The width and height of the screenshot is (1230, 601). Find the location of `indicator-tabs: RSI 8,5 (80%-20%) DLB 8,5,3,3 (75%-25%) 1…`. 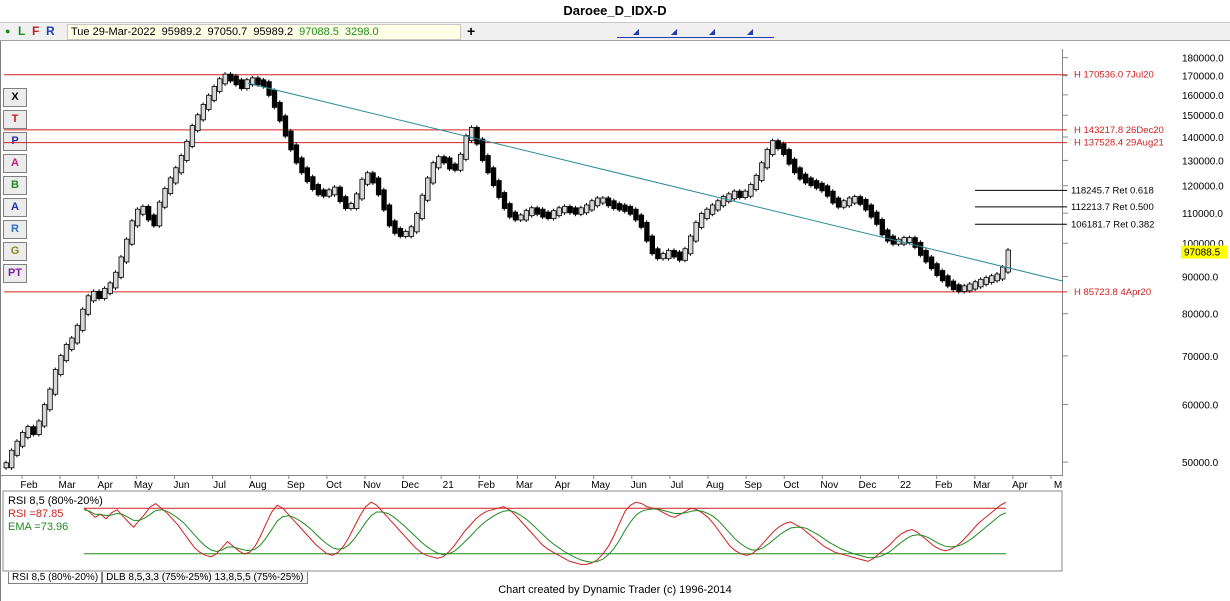

indicator-tabs: RSI 8,5 (80%-20%) DLB 8,5,3,3 (75%-25%) 1… is located at coordinates (158, 578).